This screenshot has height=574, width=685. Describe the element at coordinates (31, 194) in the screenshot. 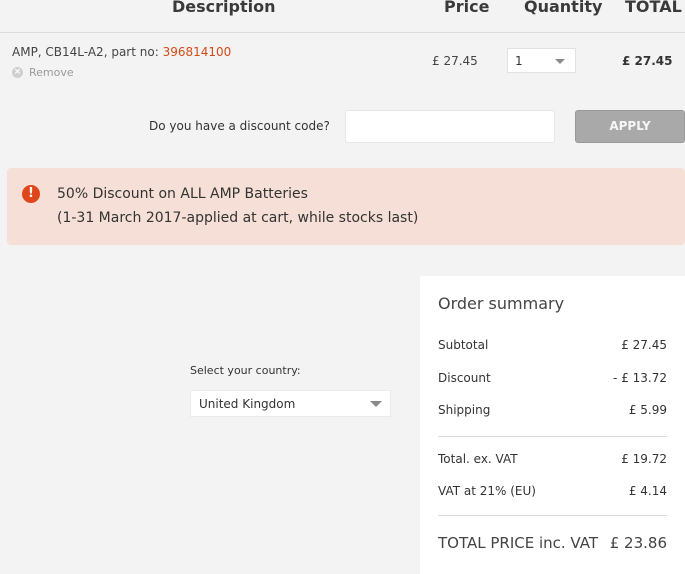

I see `exclamation-icon: !` at that location.